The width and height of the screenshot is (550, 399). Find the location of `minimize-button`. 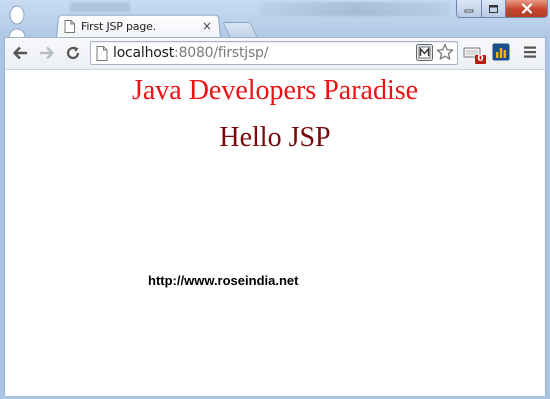

minimize-button is located at coordinates (469, 9).